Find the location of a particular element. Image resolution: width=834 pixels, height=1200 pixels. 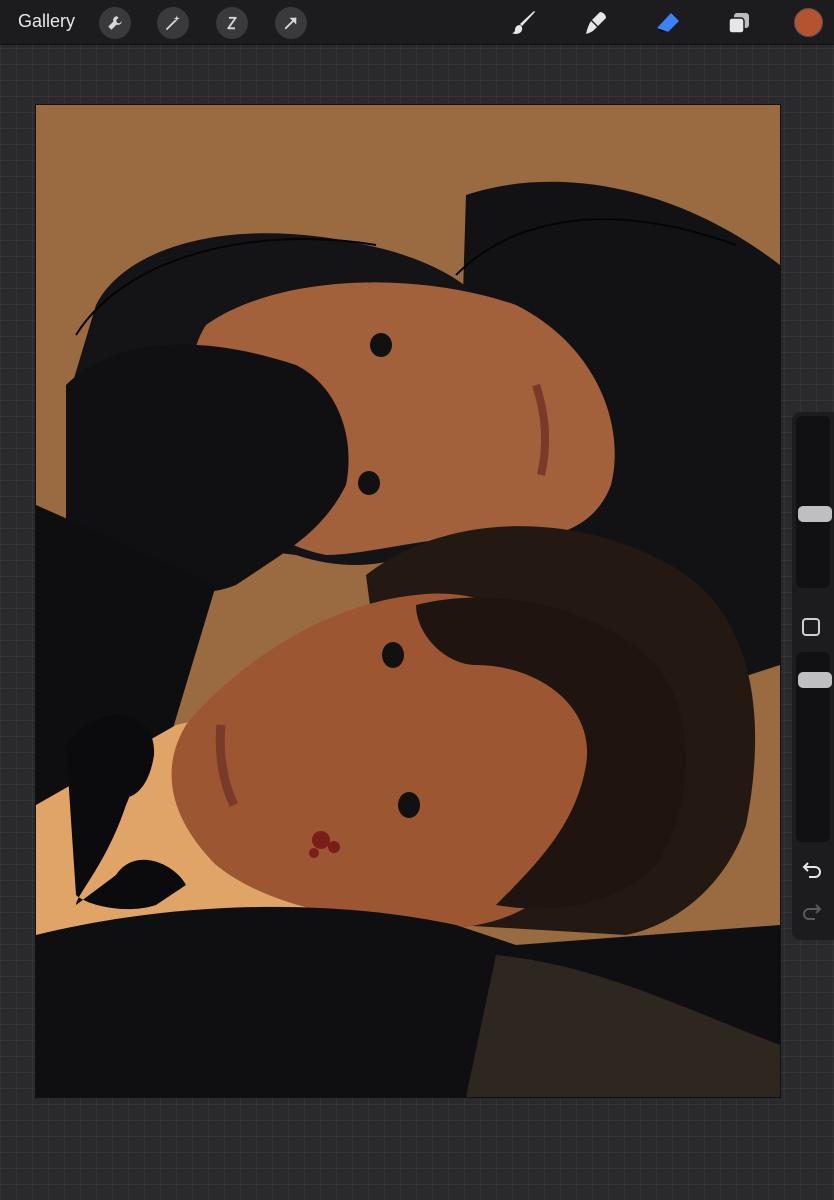

brush-size-slider is located at coordinates (814, 502).